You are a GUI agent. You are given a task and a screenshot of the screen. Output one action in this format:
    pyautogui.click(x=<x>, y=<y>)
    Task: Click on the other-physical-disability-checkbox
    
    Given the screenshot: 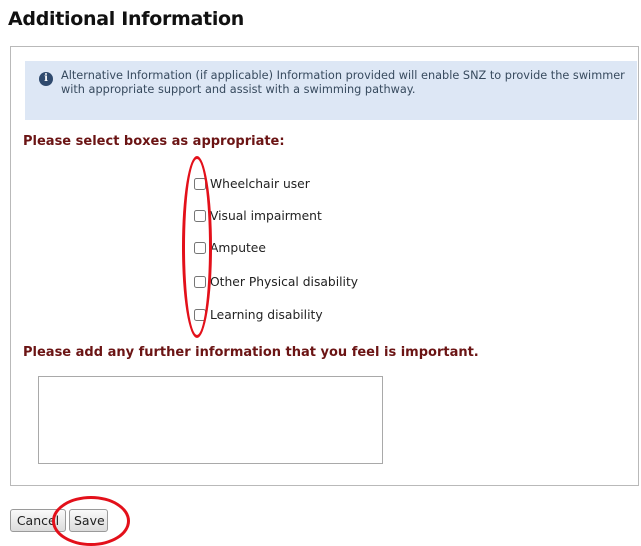 What is the action you would take?
    pyautogui.click(x=200, y=282)
    